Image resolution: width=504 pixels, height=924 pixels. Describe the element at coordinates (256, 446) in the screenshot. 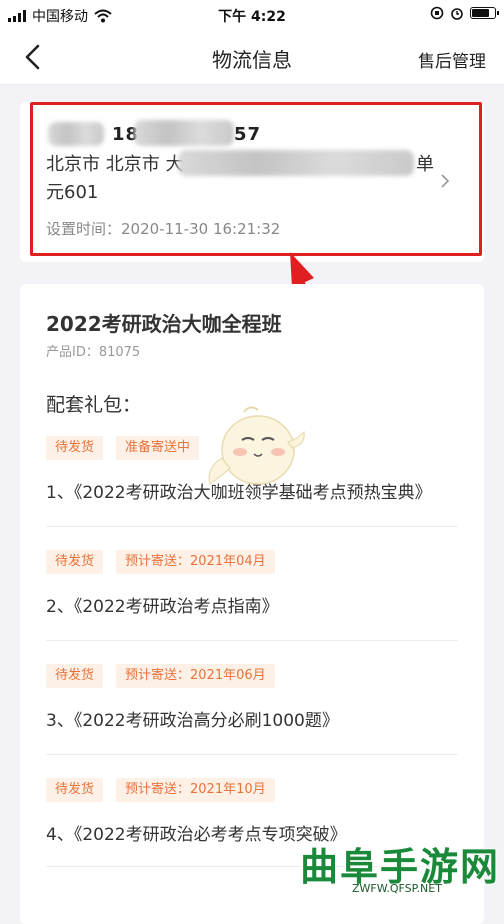

I see `mascot-icon` at that location.